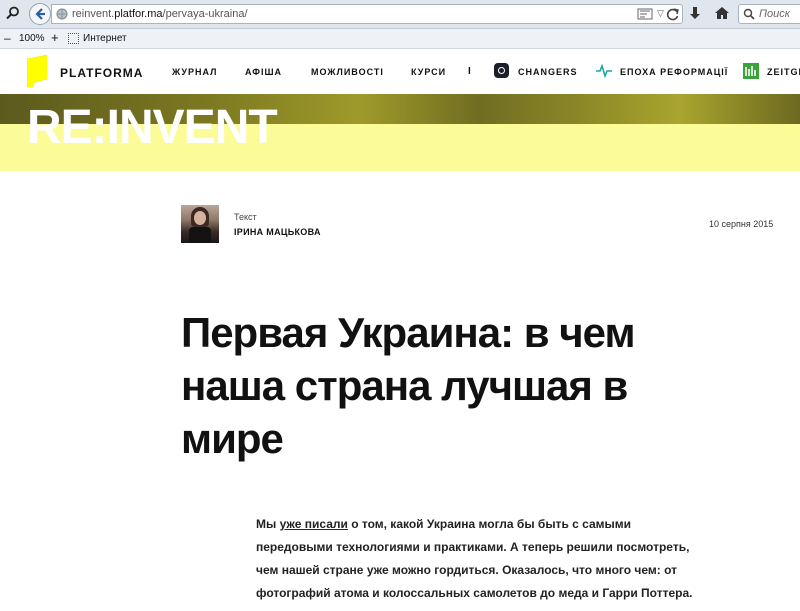  I want to click on security-zone-icon, so click(73, 38).